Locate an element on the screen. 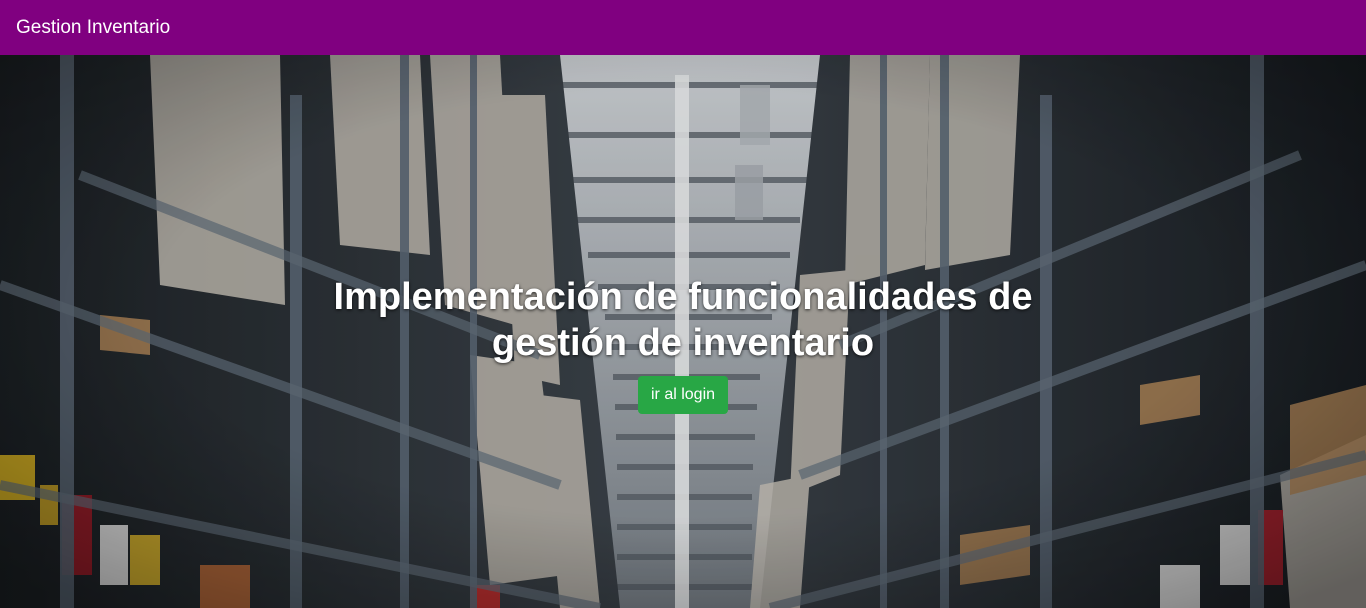 The height and width of the screenshot is (608, 1366). login-button: ir al login is located at coordinates (683, 394).